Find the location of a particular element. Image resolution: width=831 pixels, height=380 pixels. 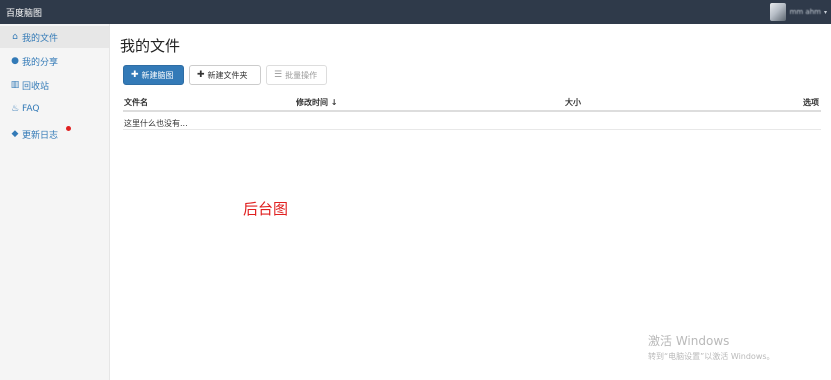

sidebar-item-label: 更新日志 is located at coordinates (40, 135).